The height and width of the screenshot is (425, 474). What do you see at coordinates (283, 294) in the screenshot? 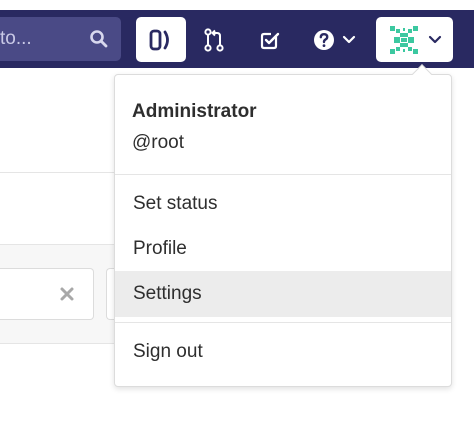
I see `menu-item-settings: Settings` at bounding box center [283, 294].